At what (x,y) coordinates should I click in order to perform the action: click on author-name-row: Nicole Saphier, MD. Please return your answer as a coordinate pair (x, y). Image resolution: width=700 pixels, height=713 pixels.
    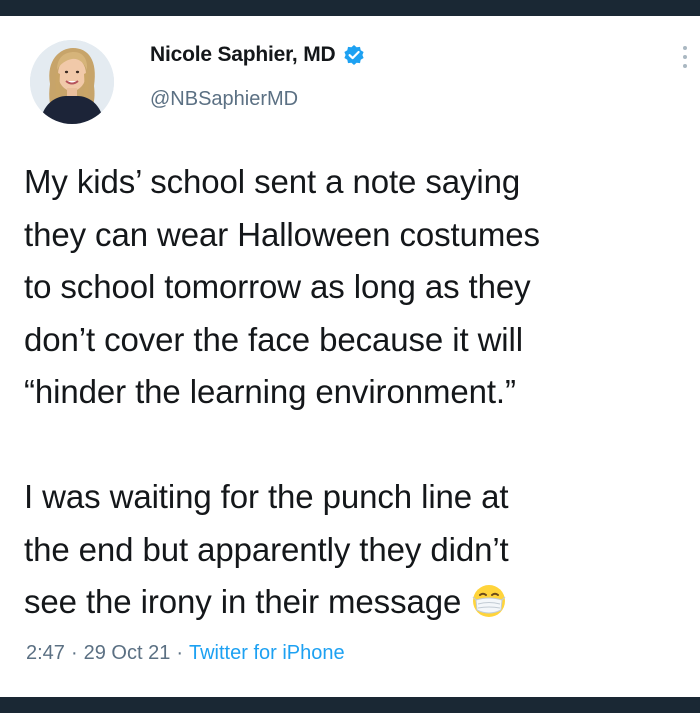
    Looking at the image, I should click on (257, 55).